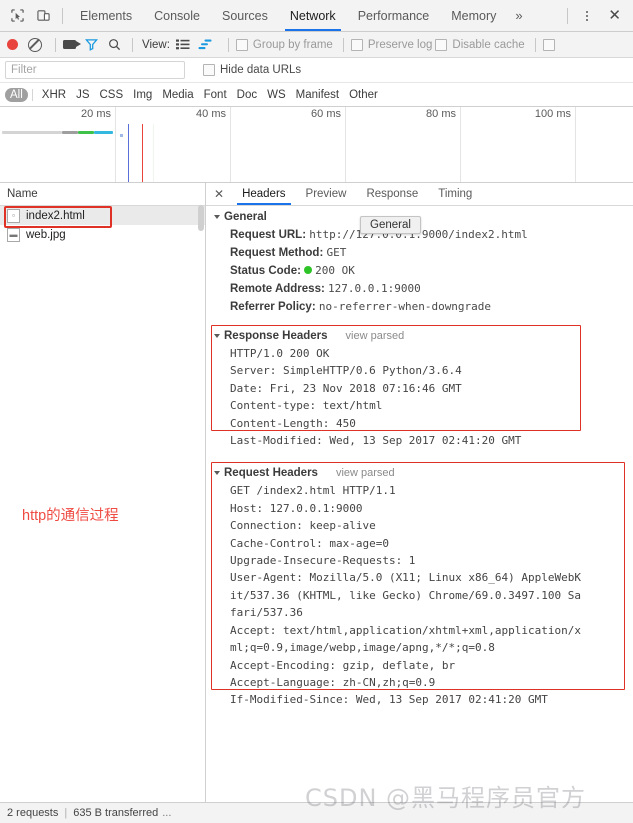 Image resolution: width=633 pixels, height=823 pixels. I want to click on group-by-frame-box, so click(241, 44).